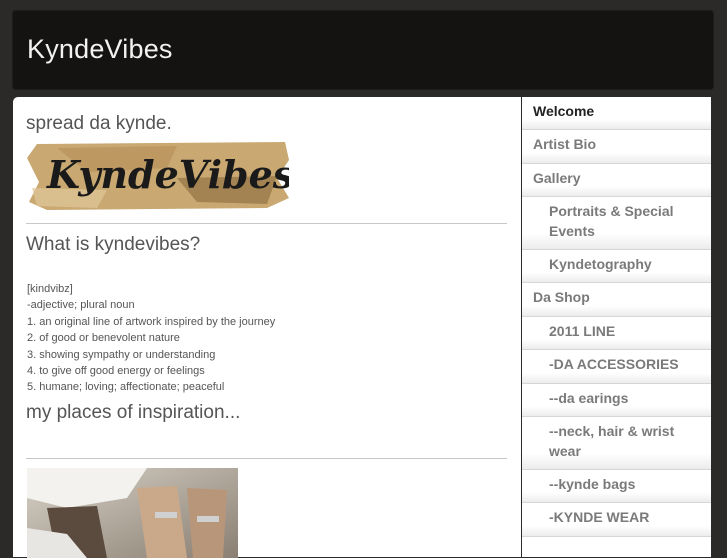 This screenshot has width=727, height=558. Describe the element at coordinates (557, 178) in the screenshot. I see `nav-label: Gallery` at that location.